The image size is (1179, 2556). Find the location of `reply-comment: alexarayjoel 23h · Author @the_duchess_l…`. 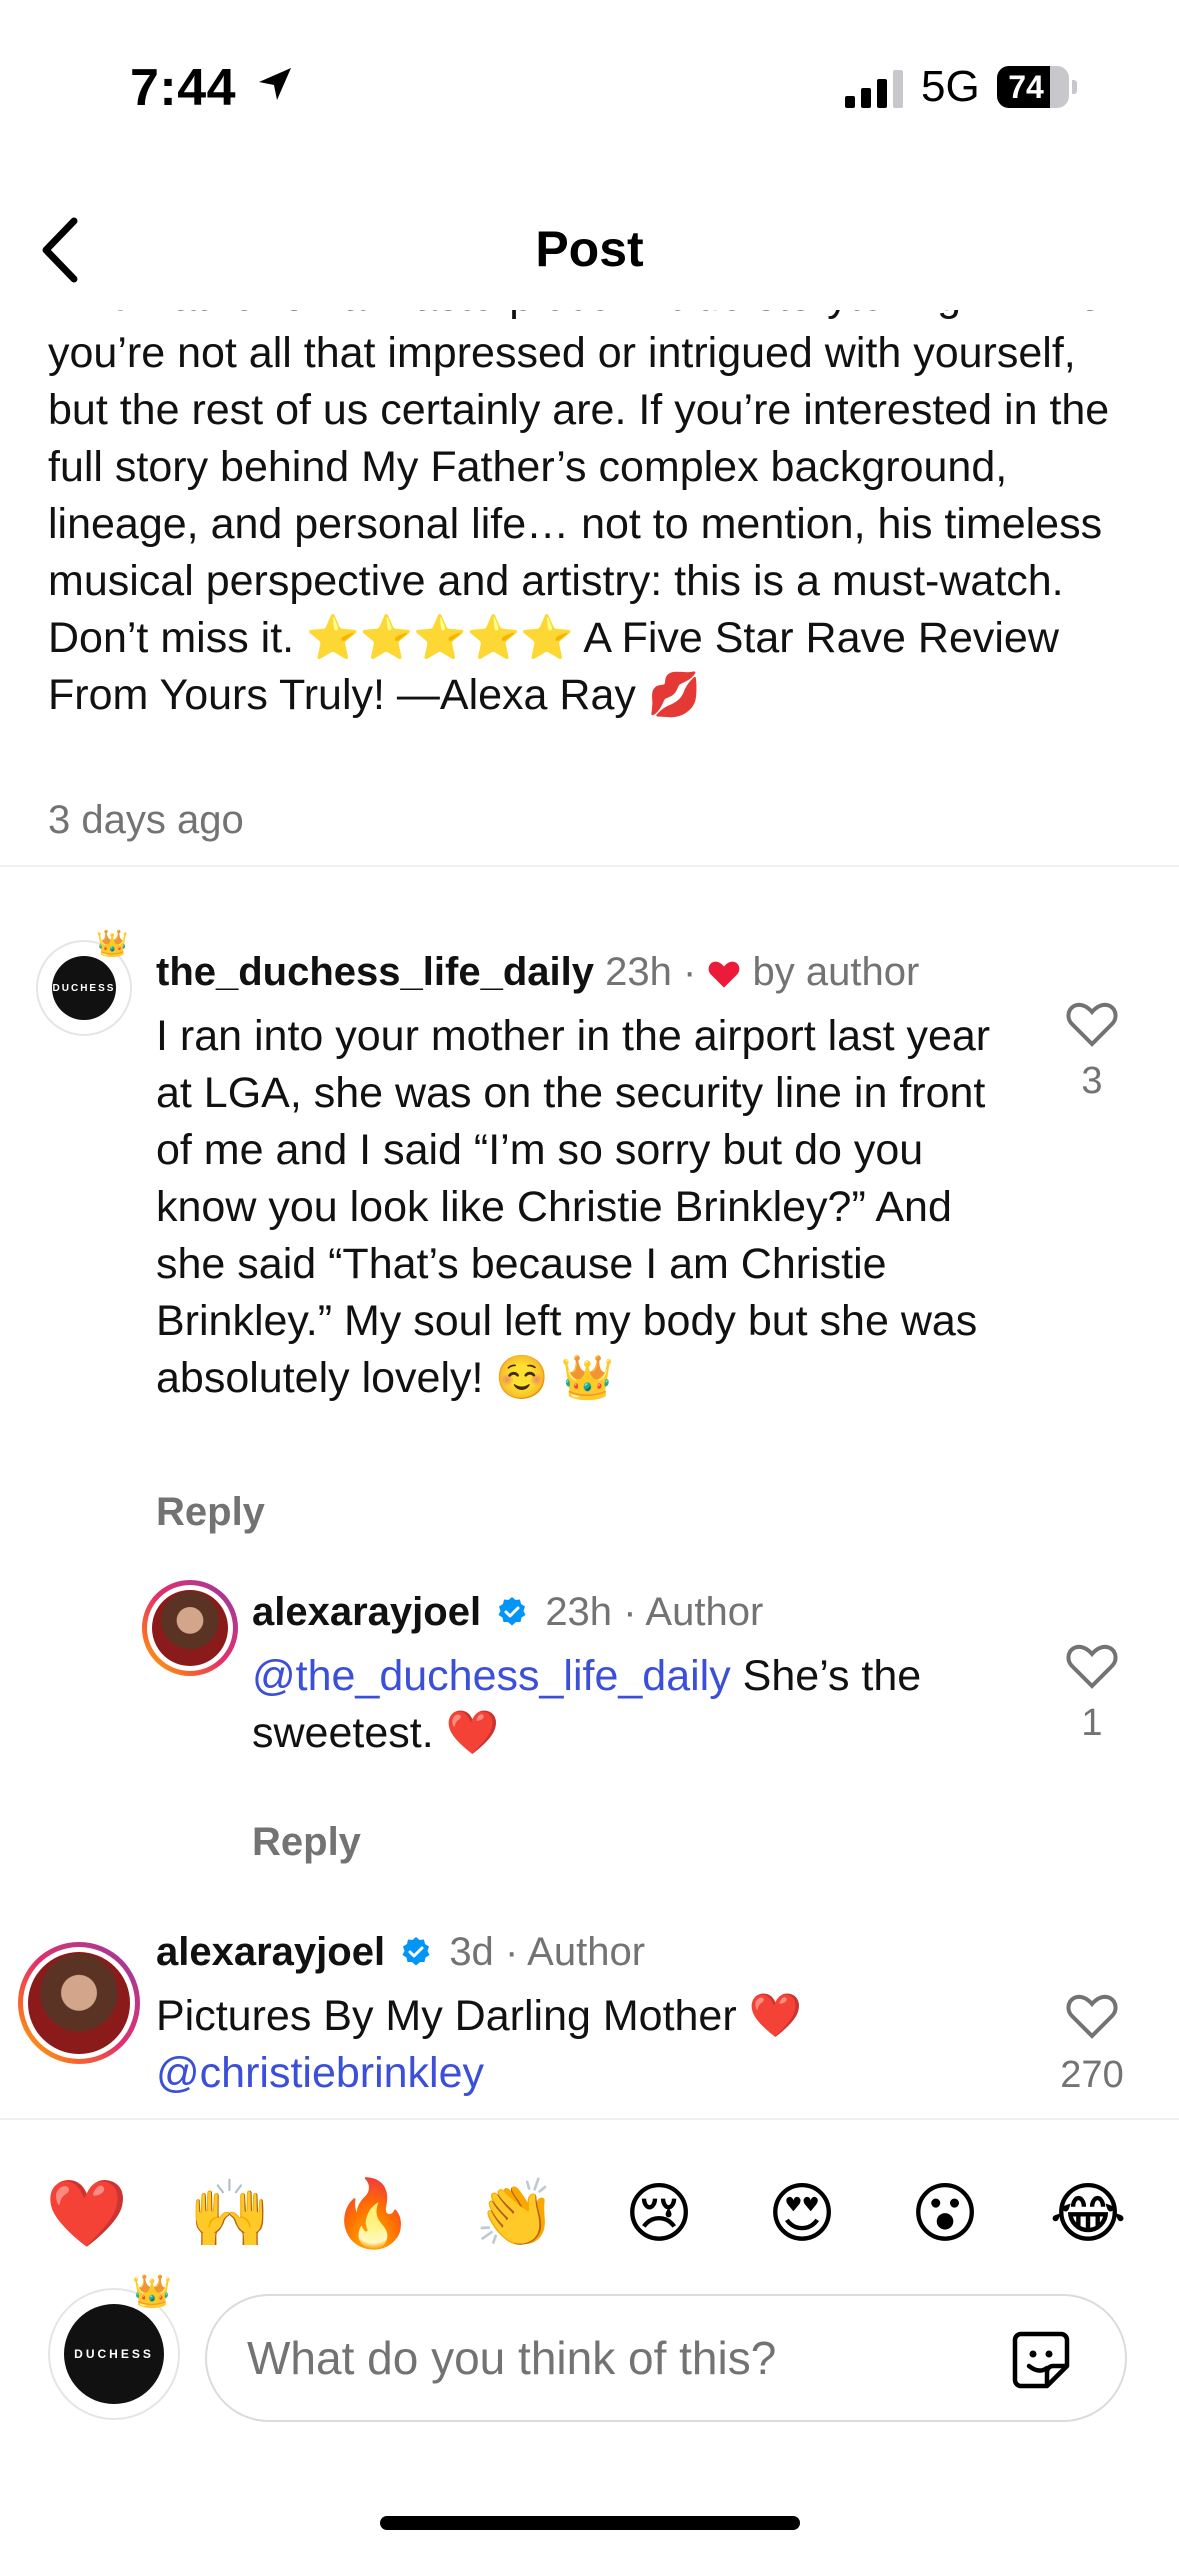

reply-comment: alexarayjoel 23h · Author @the_duchess_l… is located at coordinates (589, 1730).